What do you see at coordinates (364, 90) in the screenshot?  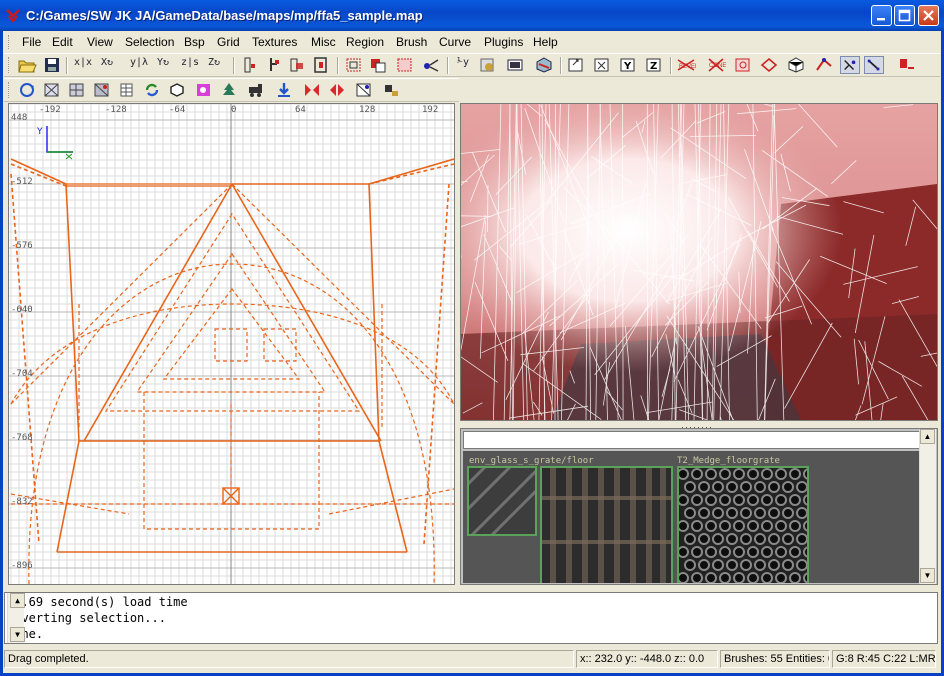 I see `clip-icon` at bounding box center [364, 90].